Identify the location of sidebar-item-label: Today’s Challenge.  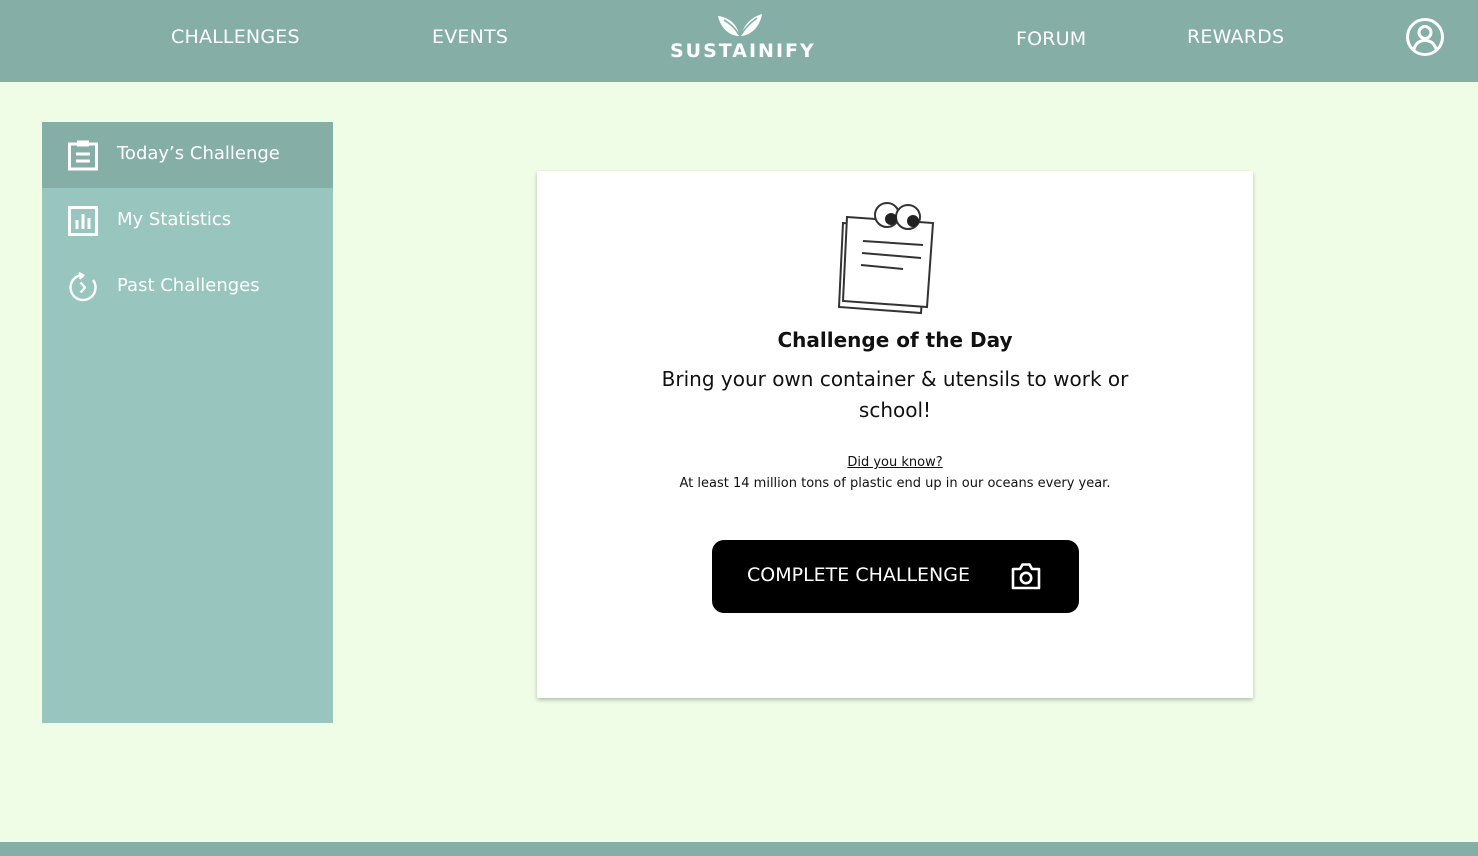
(198, 153).